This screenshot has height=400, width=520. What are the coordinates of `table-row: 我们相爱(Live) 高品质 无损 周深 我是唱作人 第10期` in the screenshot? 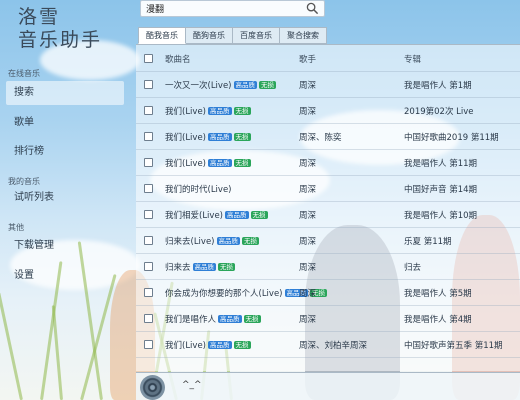 It's located at (328, 214).